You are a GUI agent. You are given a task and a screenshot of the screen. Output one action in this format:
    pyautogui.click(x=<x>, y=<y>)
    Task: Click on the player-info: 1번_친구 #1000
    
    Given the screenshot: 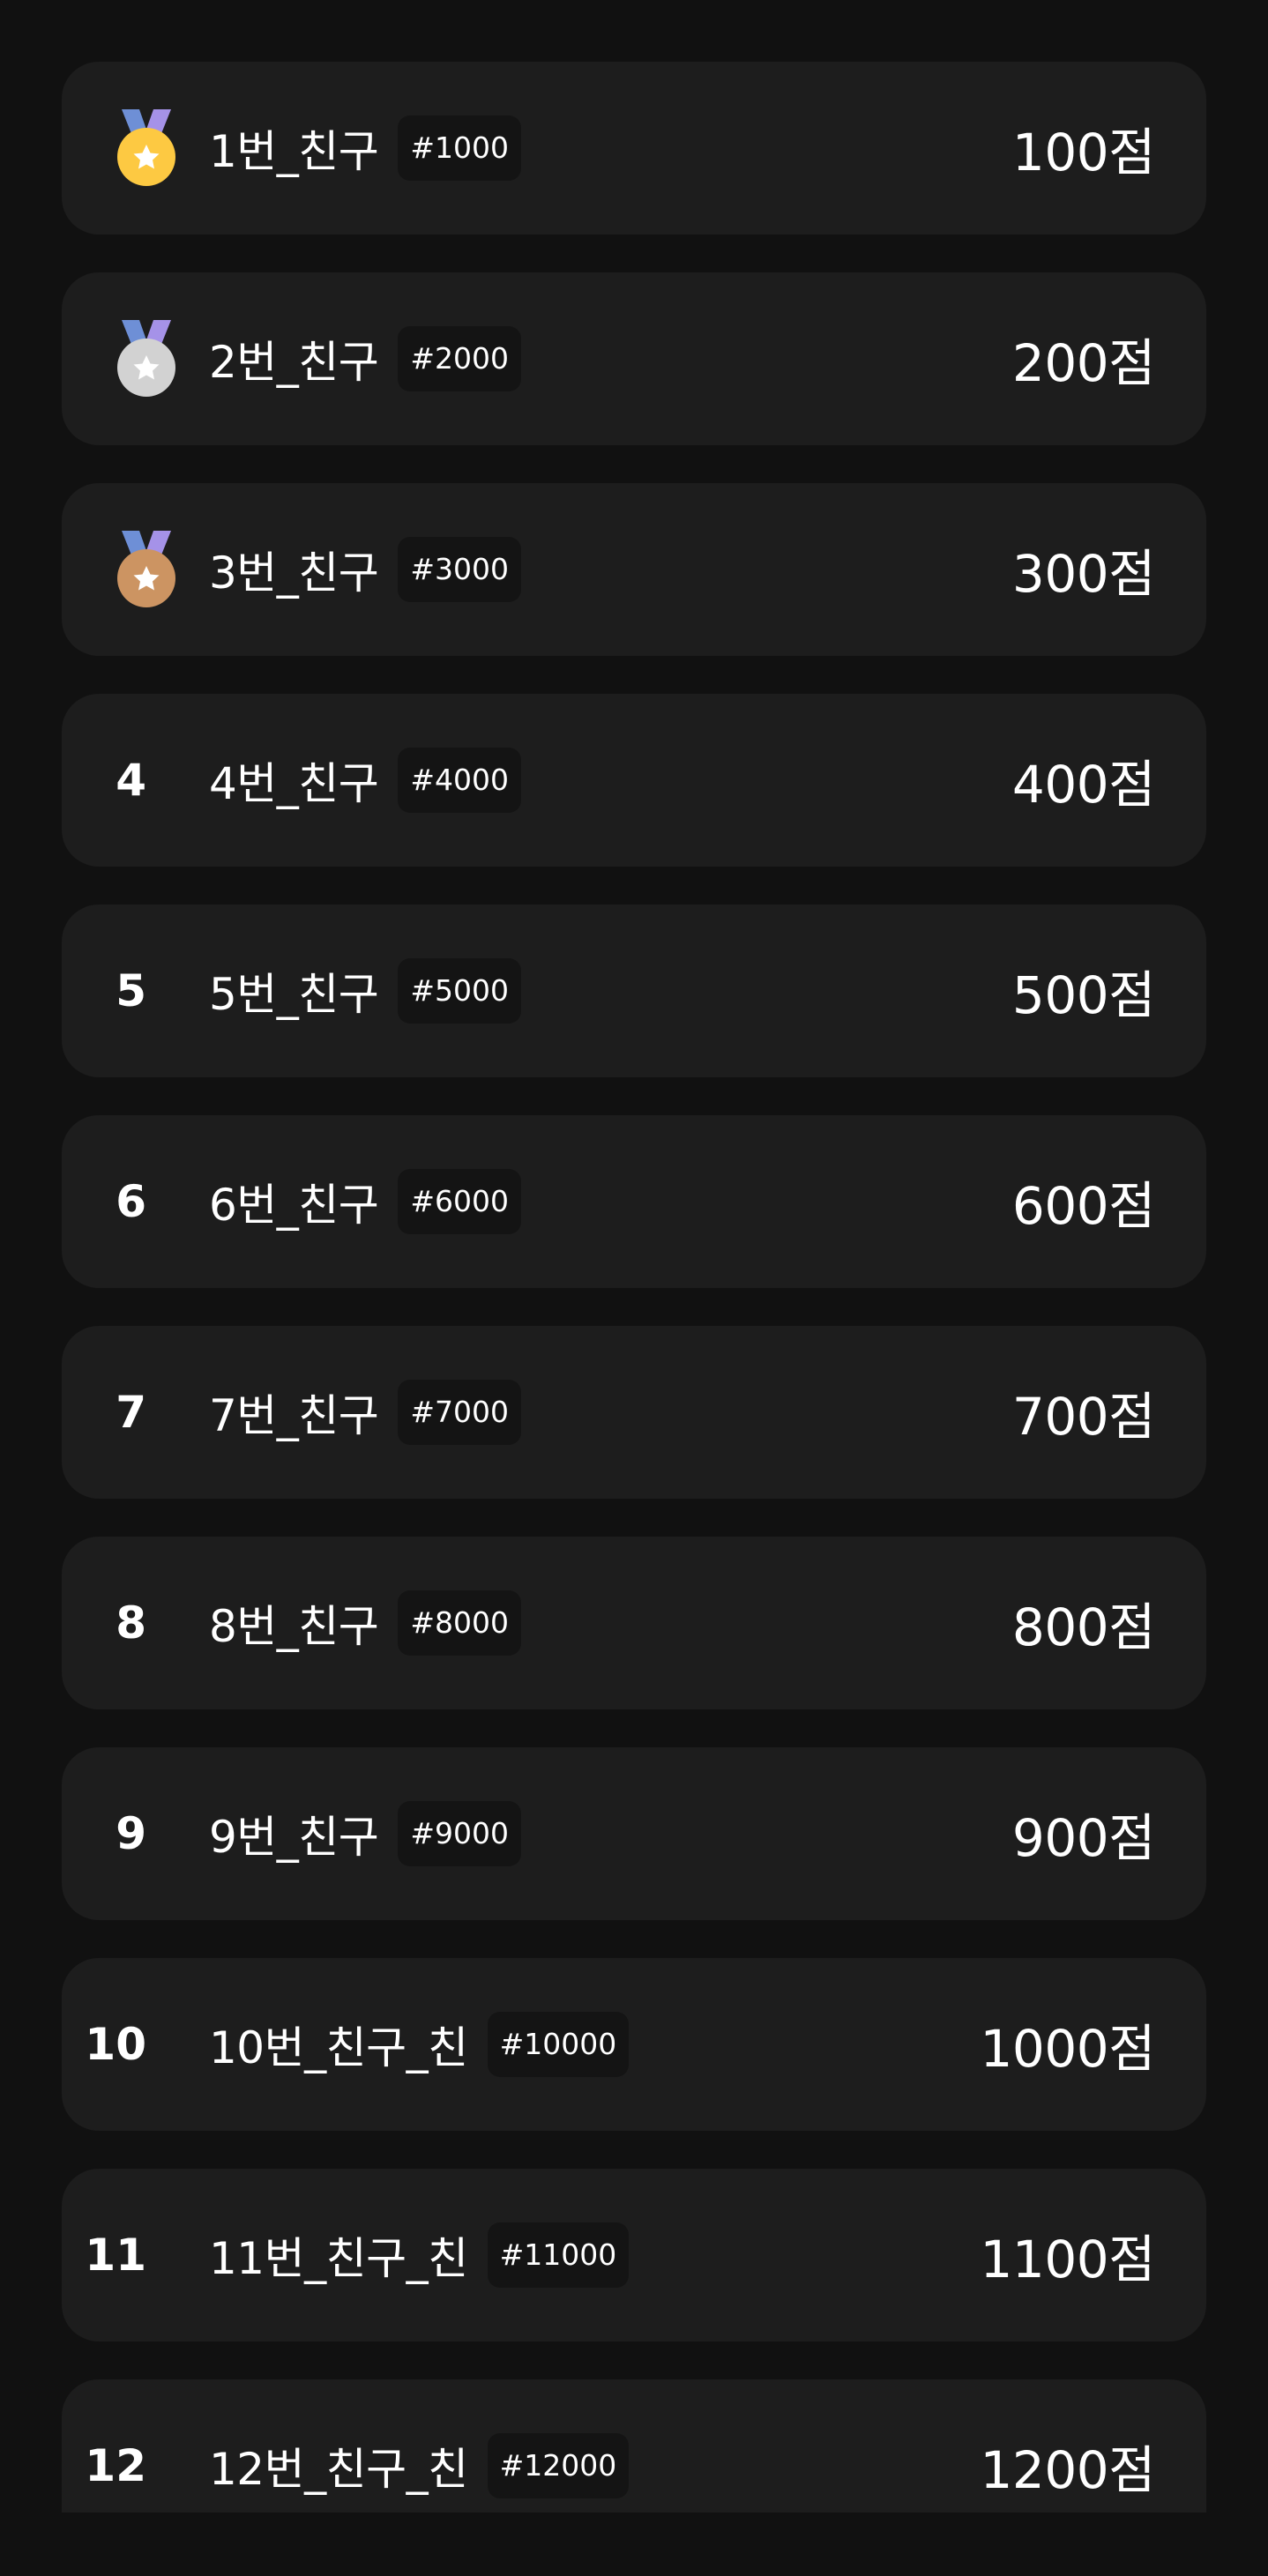 What is the action you would take?
    pyautogui.click(x=365, y=148)
    